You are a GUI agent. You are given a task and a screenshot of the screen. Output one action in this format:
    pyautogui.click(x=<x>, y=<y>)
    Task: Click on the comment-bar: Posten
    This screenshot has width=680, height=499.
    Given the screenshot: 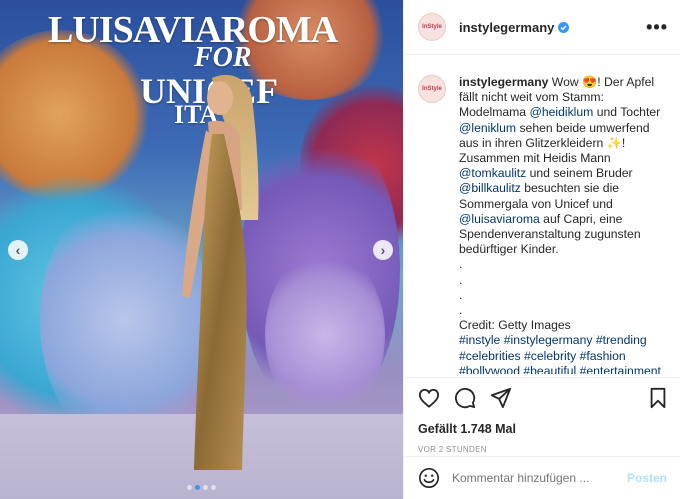 What is the action you would take?
    pyautogui.click(x=542, y=477)
    